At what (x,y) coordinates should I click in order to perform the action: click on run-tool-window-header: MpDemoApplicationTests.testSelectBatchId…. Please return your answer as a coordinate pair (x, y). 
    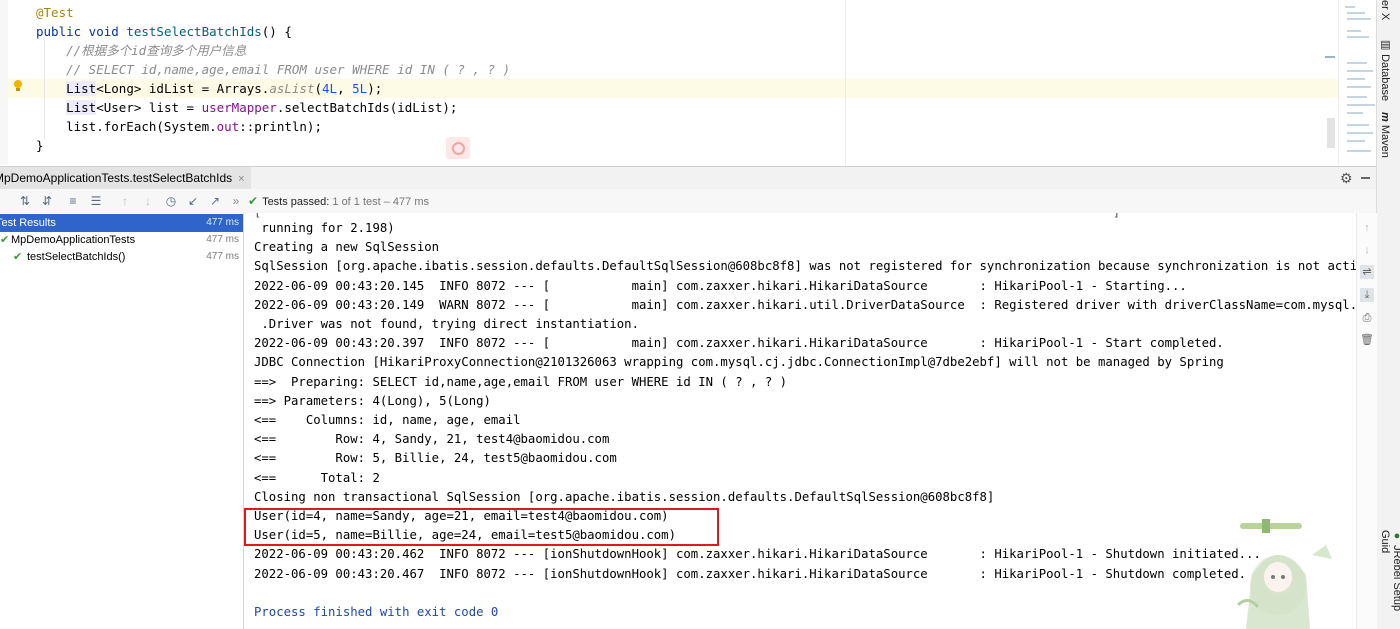
    Looking at the image, I should click on (688, 178).